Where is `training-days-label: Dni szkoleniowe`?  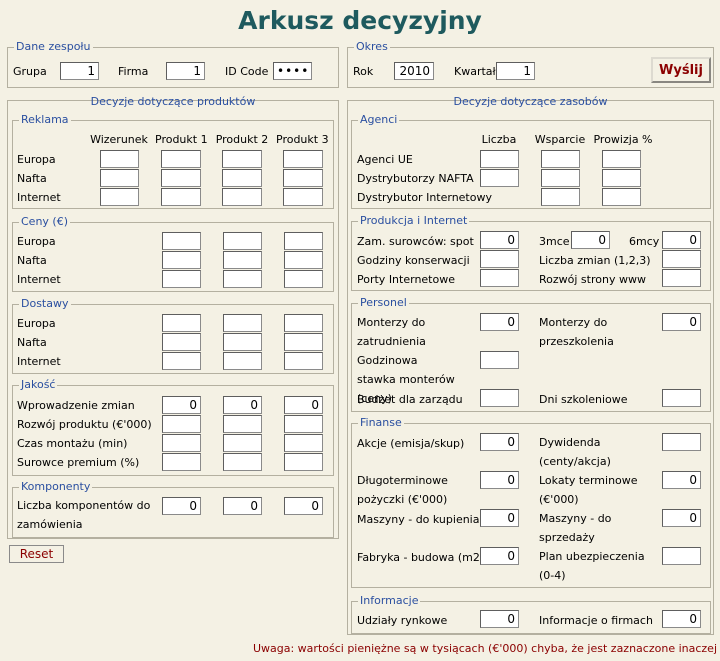
training-days-label: Dni szkoleniowe is located at coordinates (583, 399).